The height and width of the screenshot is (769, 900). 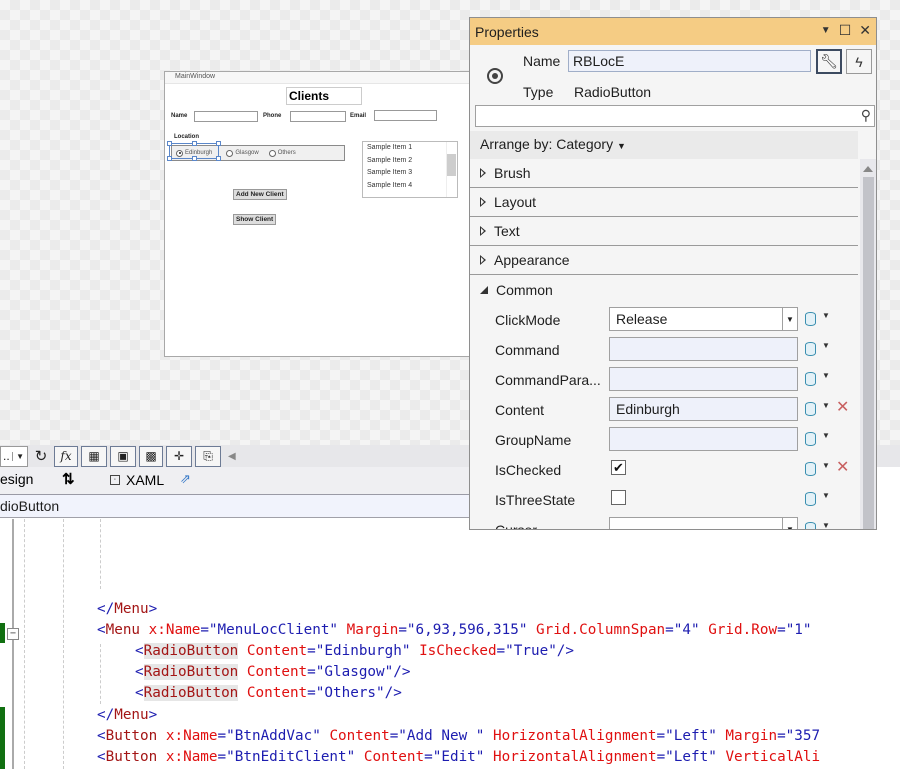 I want to click on radio-others: Others, so click(x=282, y=153).